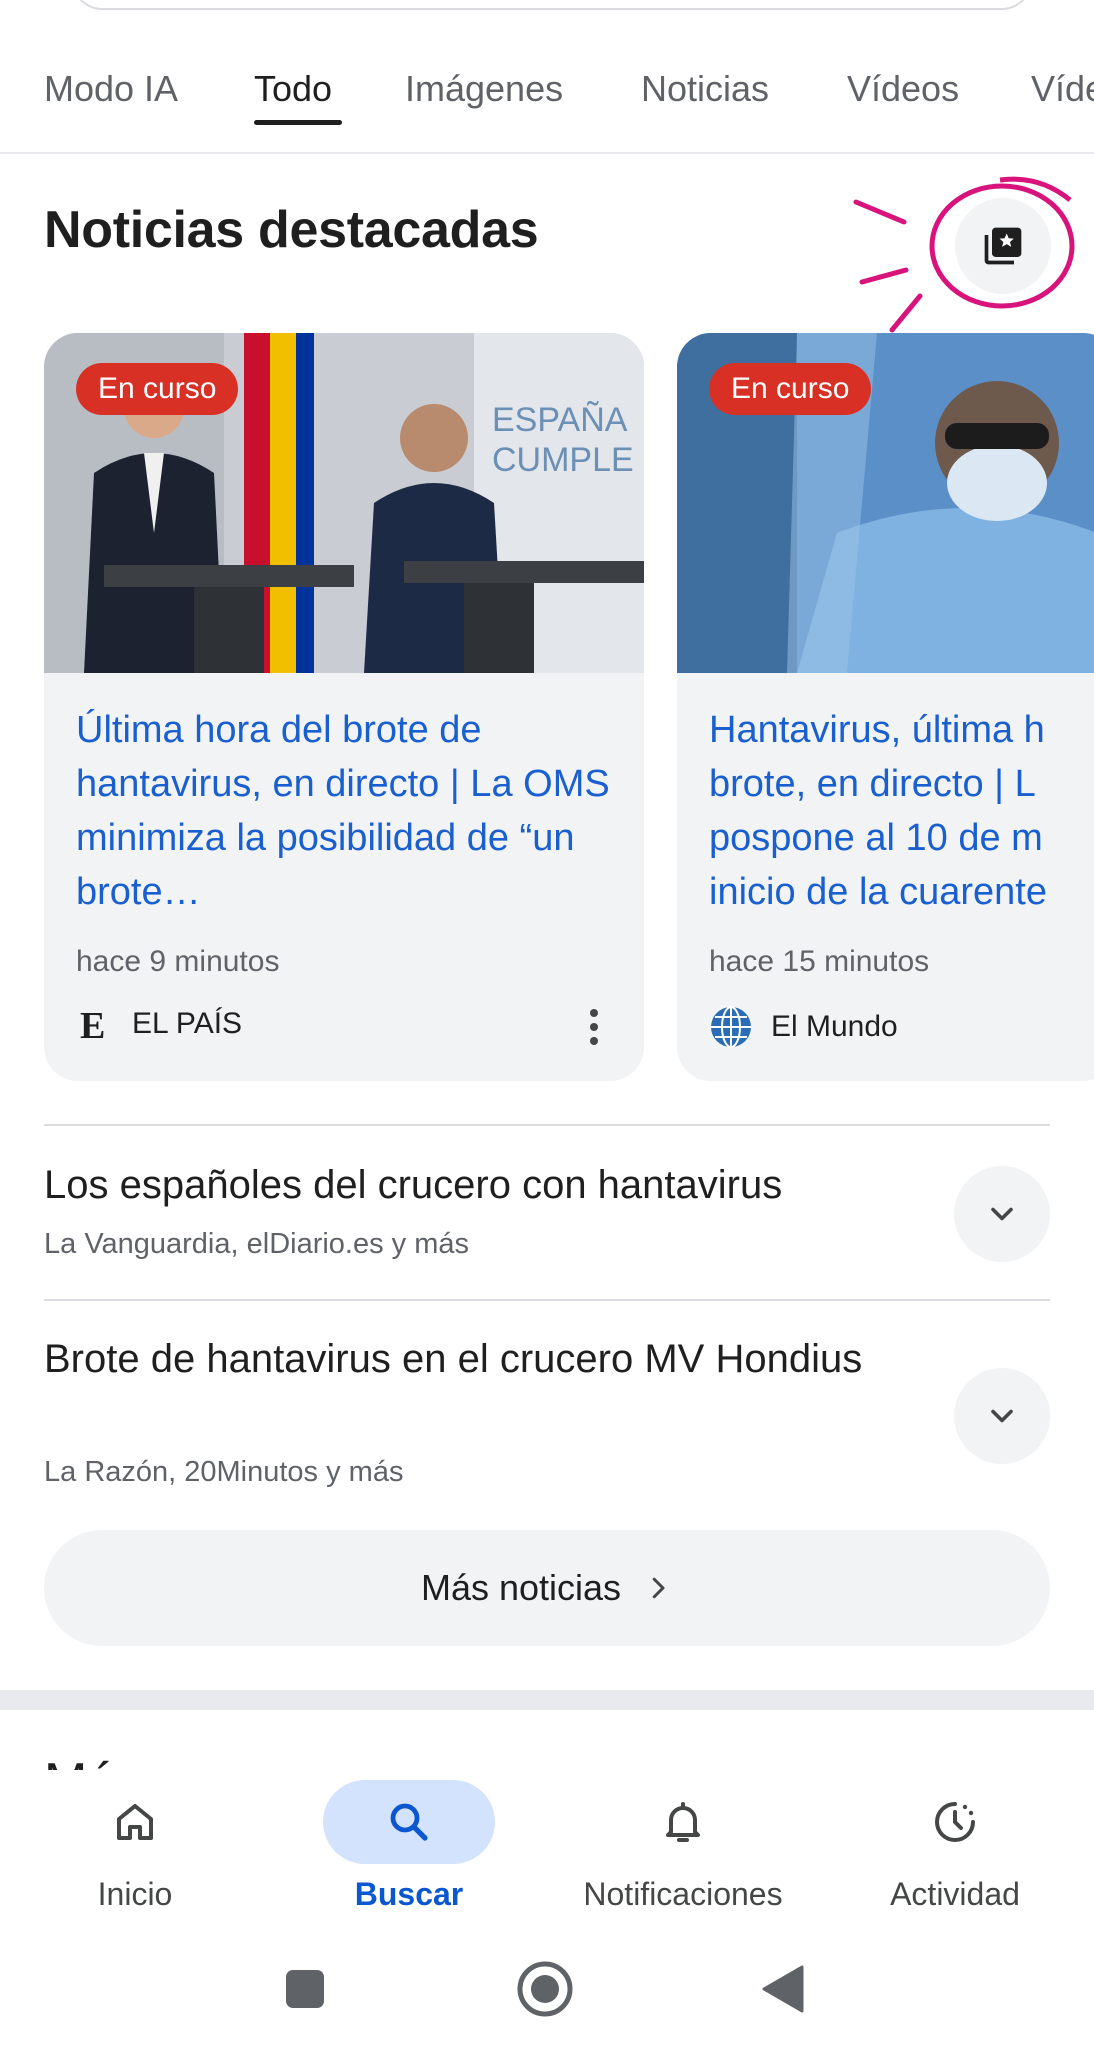  I want to click on news-source-name: EL PAÍS, so click(187, 1023).